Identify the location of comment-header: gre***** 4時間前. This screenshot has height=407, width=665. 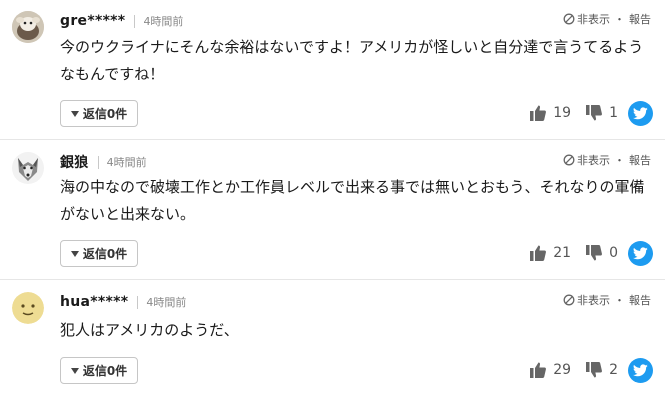
(121, 21).